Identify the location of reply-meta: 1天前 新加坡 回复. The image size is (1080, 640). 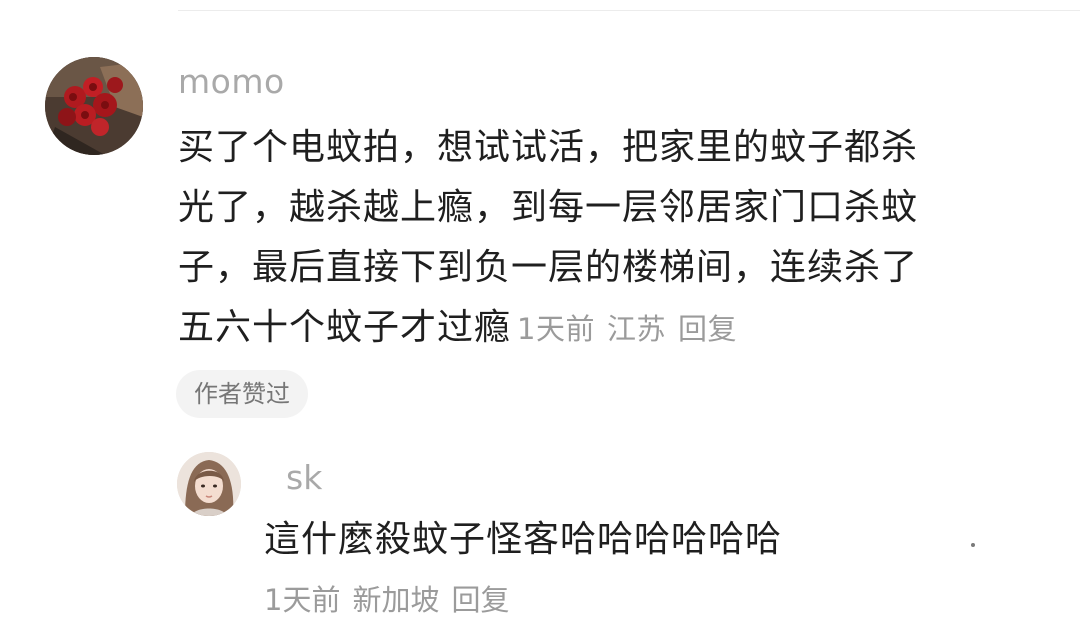
(386, 600).